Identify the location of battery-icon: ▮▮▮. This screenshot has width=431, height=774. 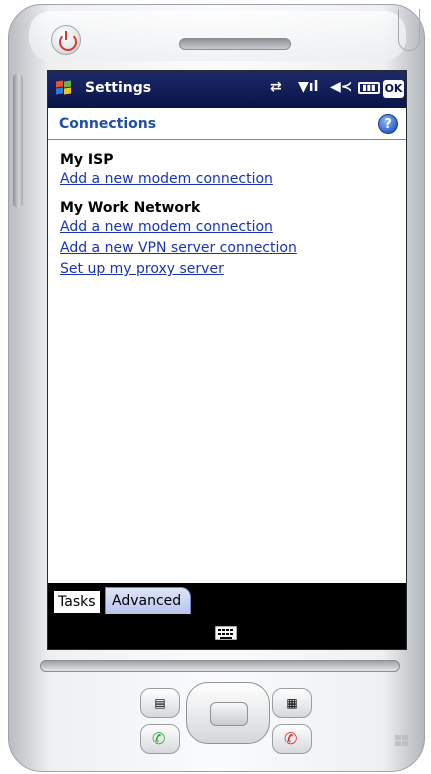
(369, 88).